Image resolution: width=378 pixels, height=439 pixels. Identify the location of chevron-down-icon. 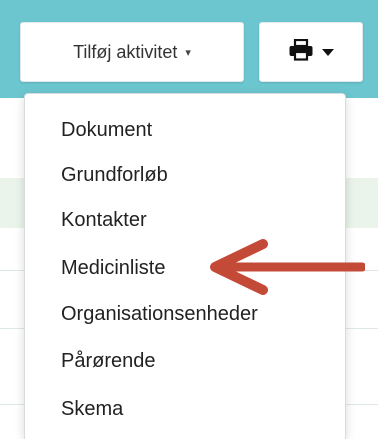
(328, 52).